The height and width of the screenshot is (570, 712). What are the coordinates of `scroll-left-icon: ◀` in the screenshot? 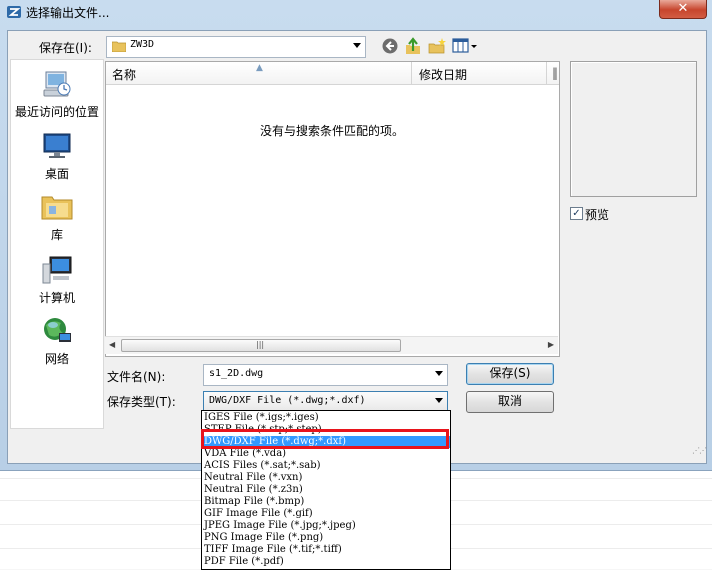 It's located at (112, 344).